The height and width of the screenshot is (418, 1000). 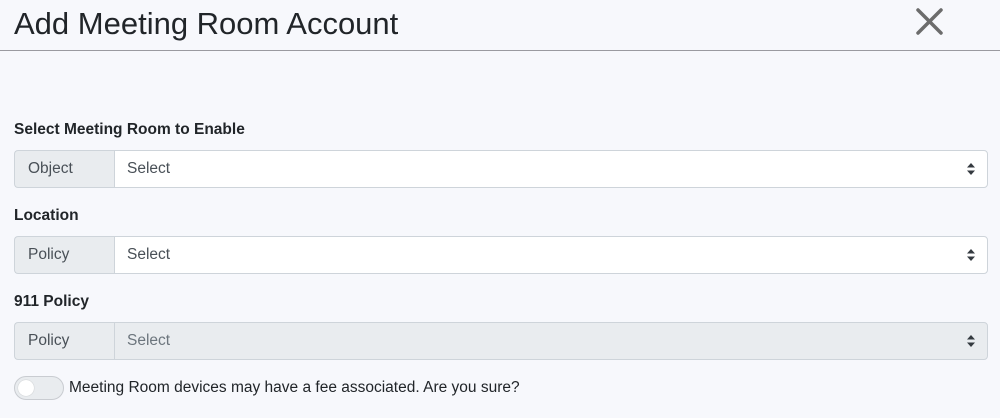 I want to click on meeting-room-label: Select Meeting Room to Enable, so click(x=129, y=129).